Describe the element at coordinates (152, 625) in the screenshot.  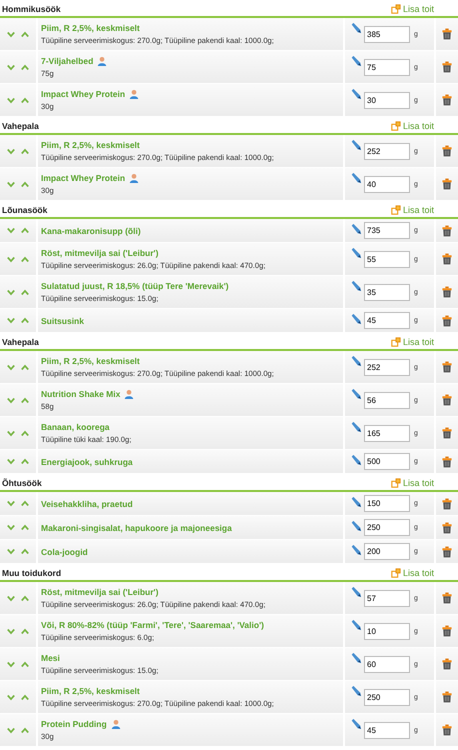
I see `food-name-link: Või, R 80%-82% (tüüp 'Farmi', 'Tere', 'Saaremaa', 'Valio')` at that location.